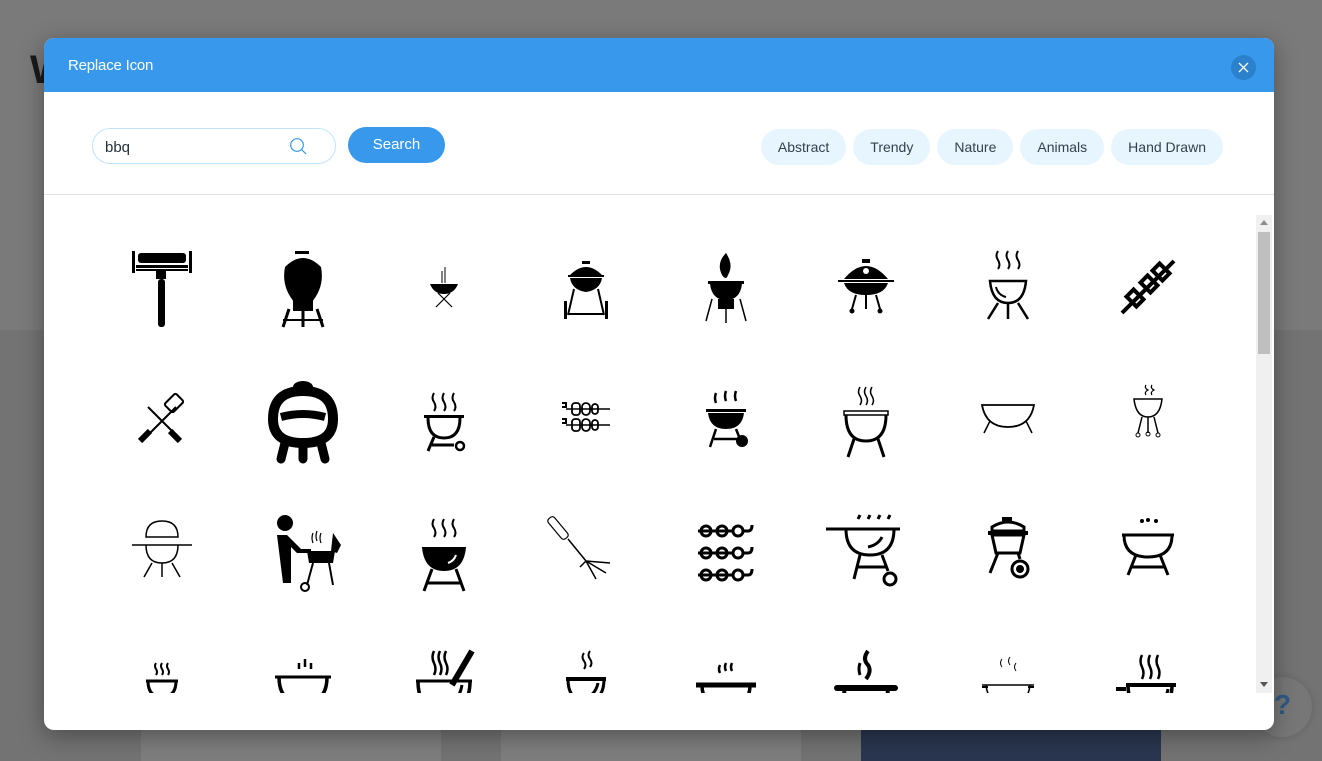 Image resolution: width=1322 pixels, height=761 pixels. I want to click on fork-spatula-crossed-icon, so click(161, 418).